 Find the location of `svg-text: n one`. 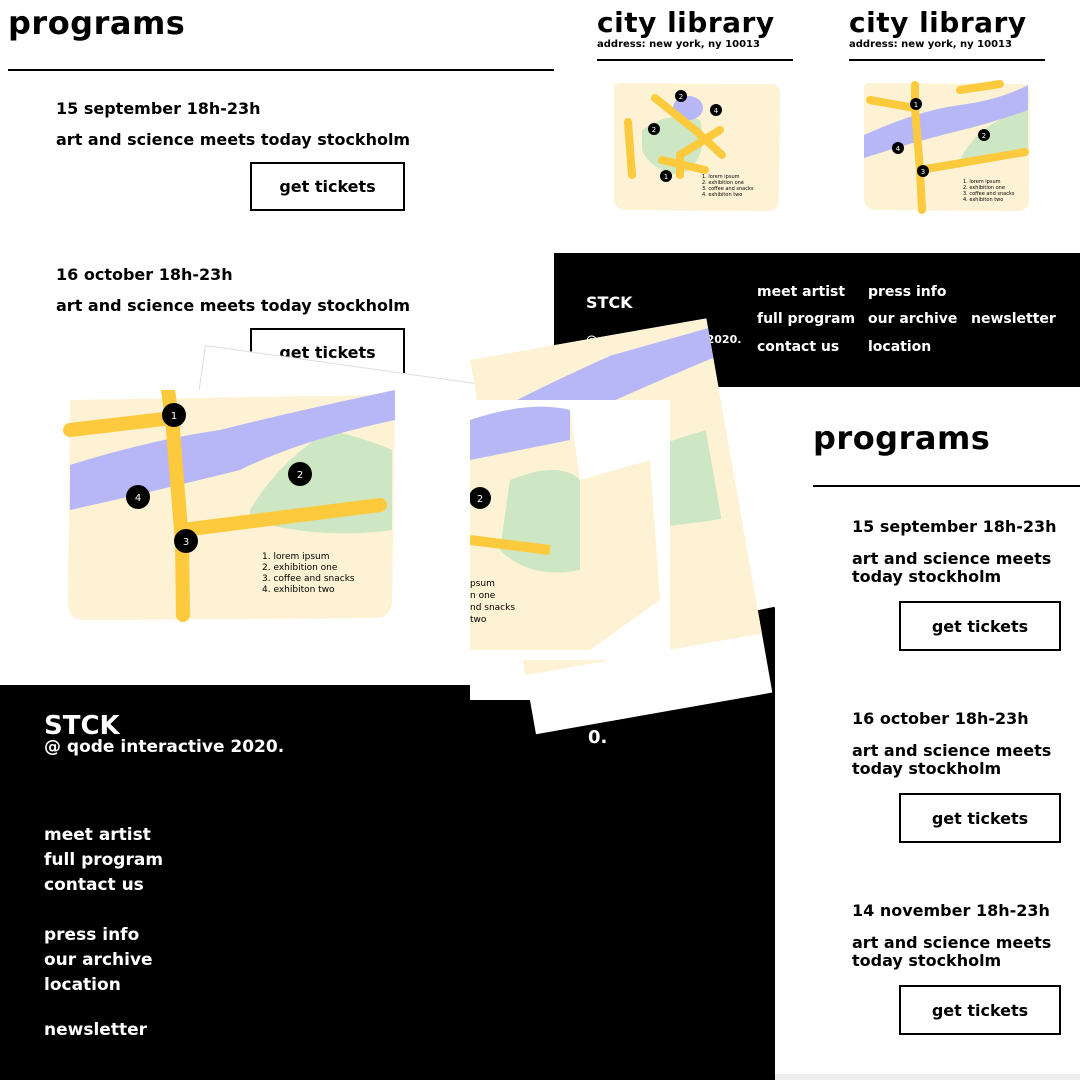

svg-text: n one is located at coordinates (483, 596).